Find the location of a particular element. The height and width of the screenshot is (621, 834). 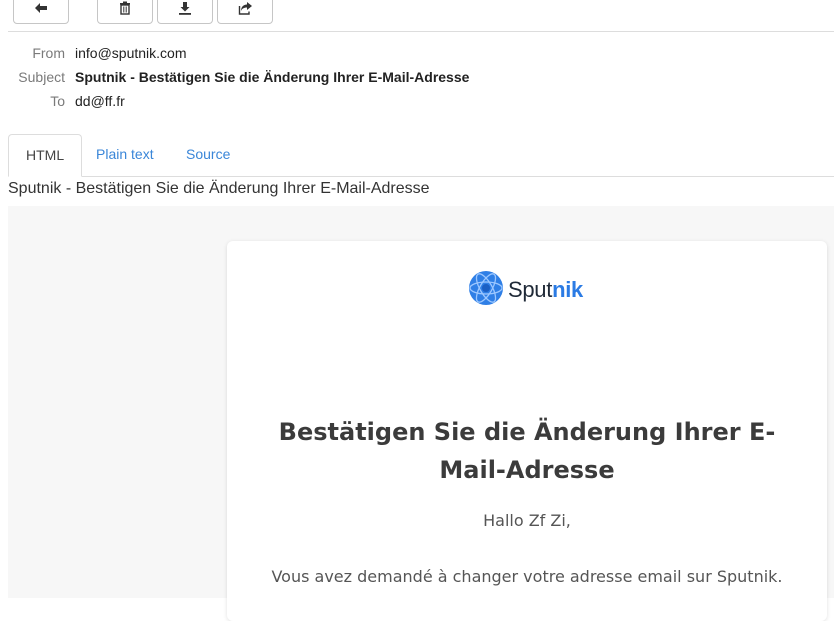

trash-icon is located at coordinates (125, 8).